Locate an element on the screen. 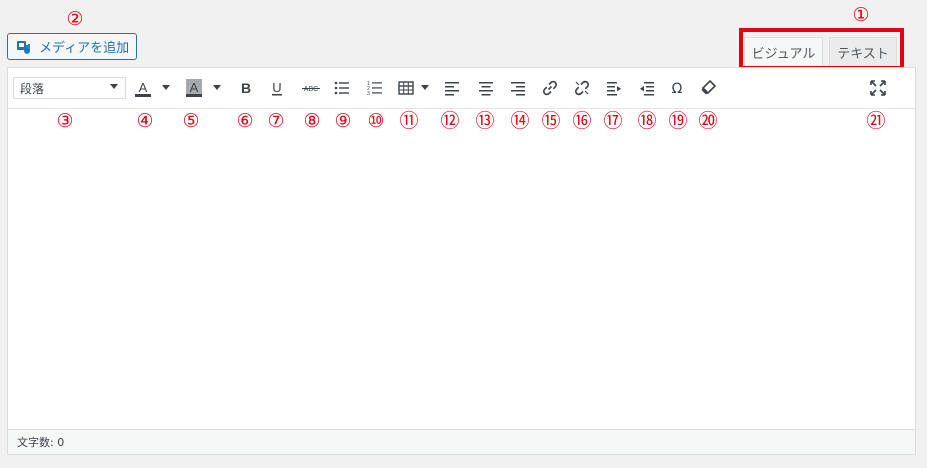  text-color-icon: A is located at coordinates (143, 88).